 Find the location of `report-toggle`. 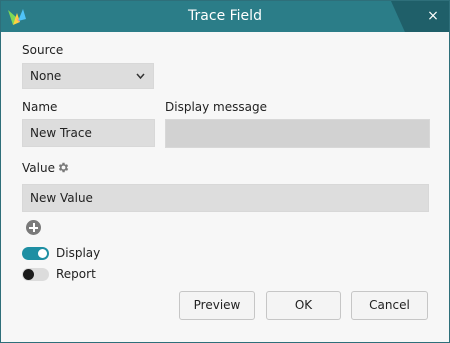

report-toggle is located at coordinates (35, 274).